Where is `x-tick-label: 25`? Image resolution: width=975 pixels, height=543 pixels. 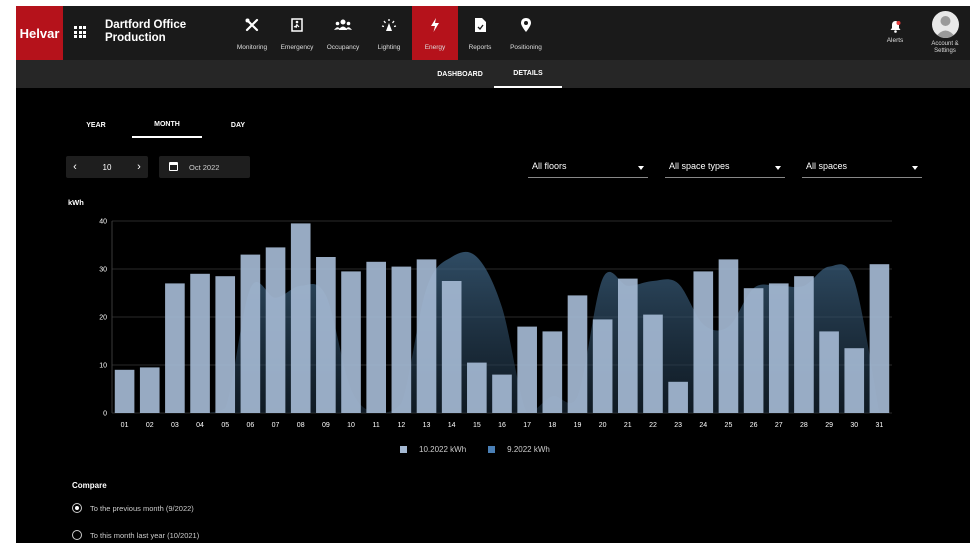 x-tick-label: 25 is located at coordinates (729, 425).